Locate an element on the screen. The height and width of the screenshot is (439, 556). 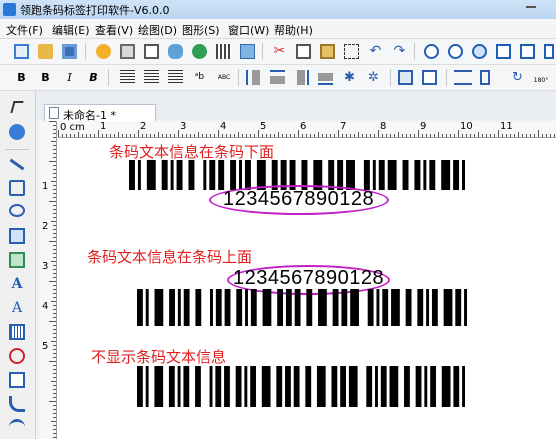
qrcode-tool-icon is located at coordinates (17, 380).